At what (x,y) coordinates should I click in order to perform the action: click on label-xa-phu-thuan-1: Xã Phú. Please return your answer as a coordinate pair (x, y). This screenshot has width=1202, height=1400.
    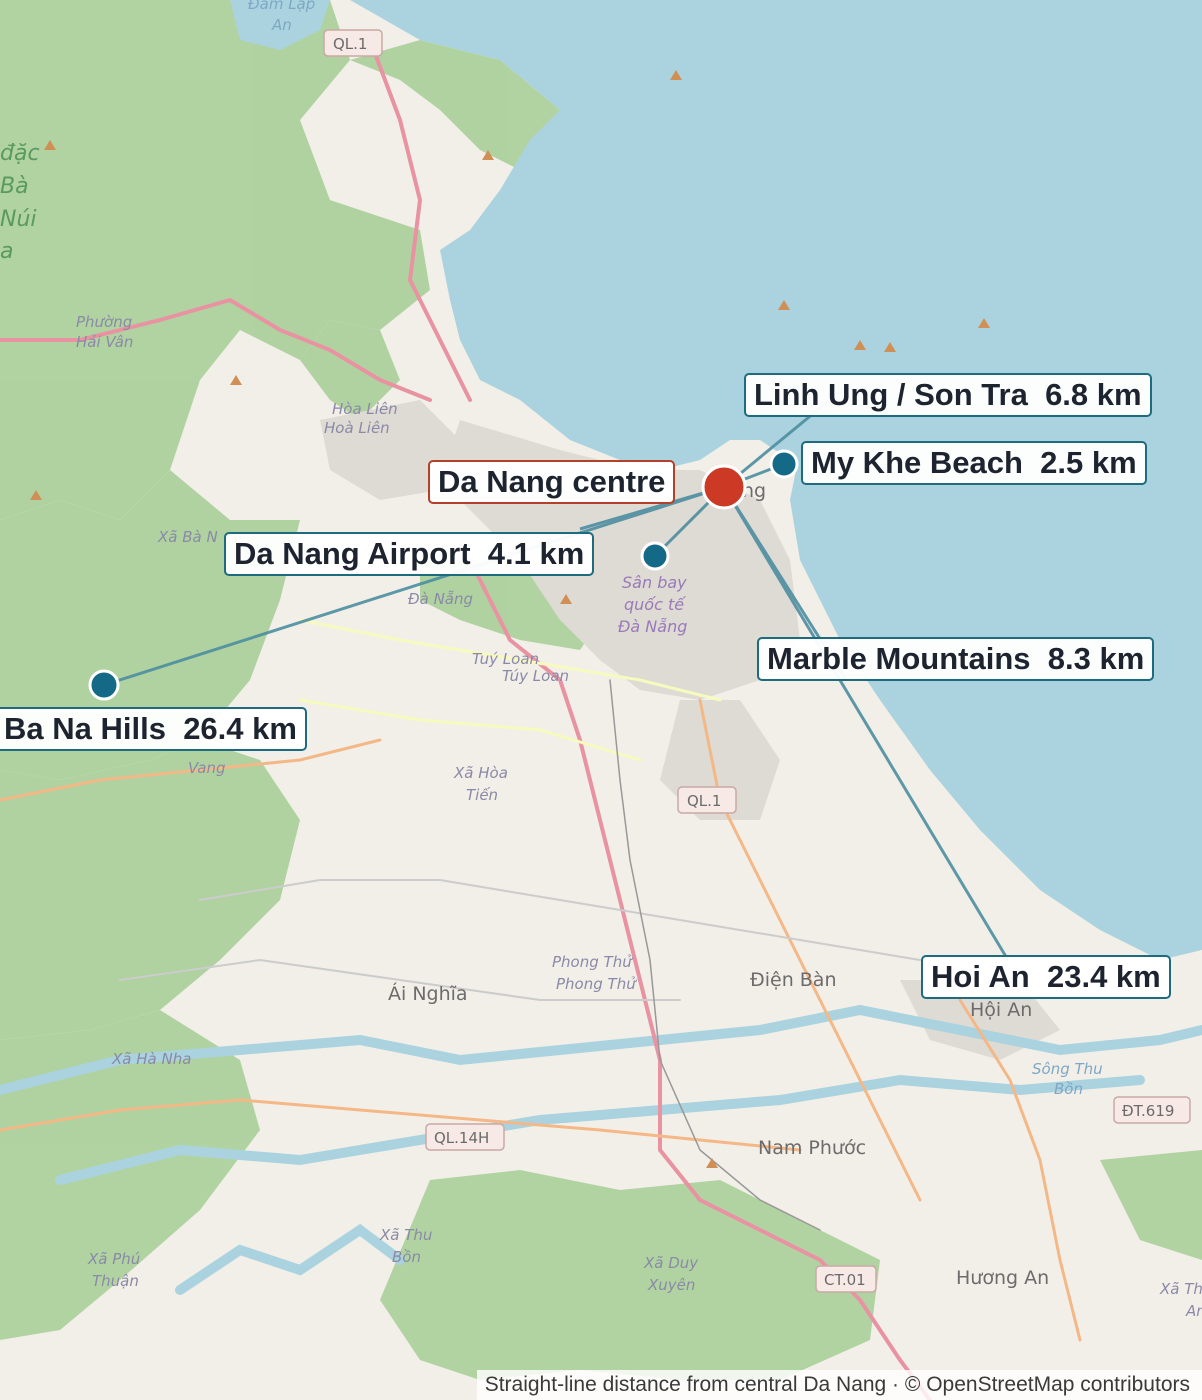
    Looking at the image, I should click on (113, 1259).